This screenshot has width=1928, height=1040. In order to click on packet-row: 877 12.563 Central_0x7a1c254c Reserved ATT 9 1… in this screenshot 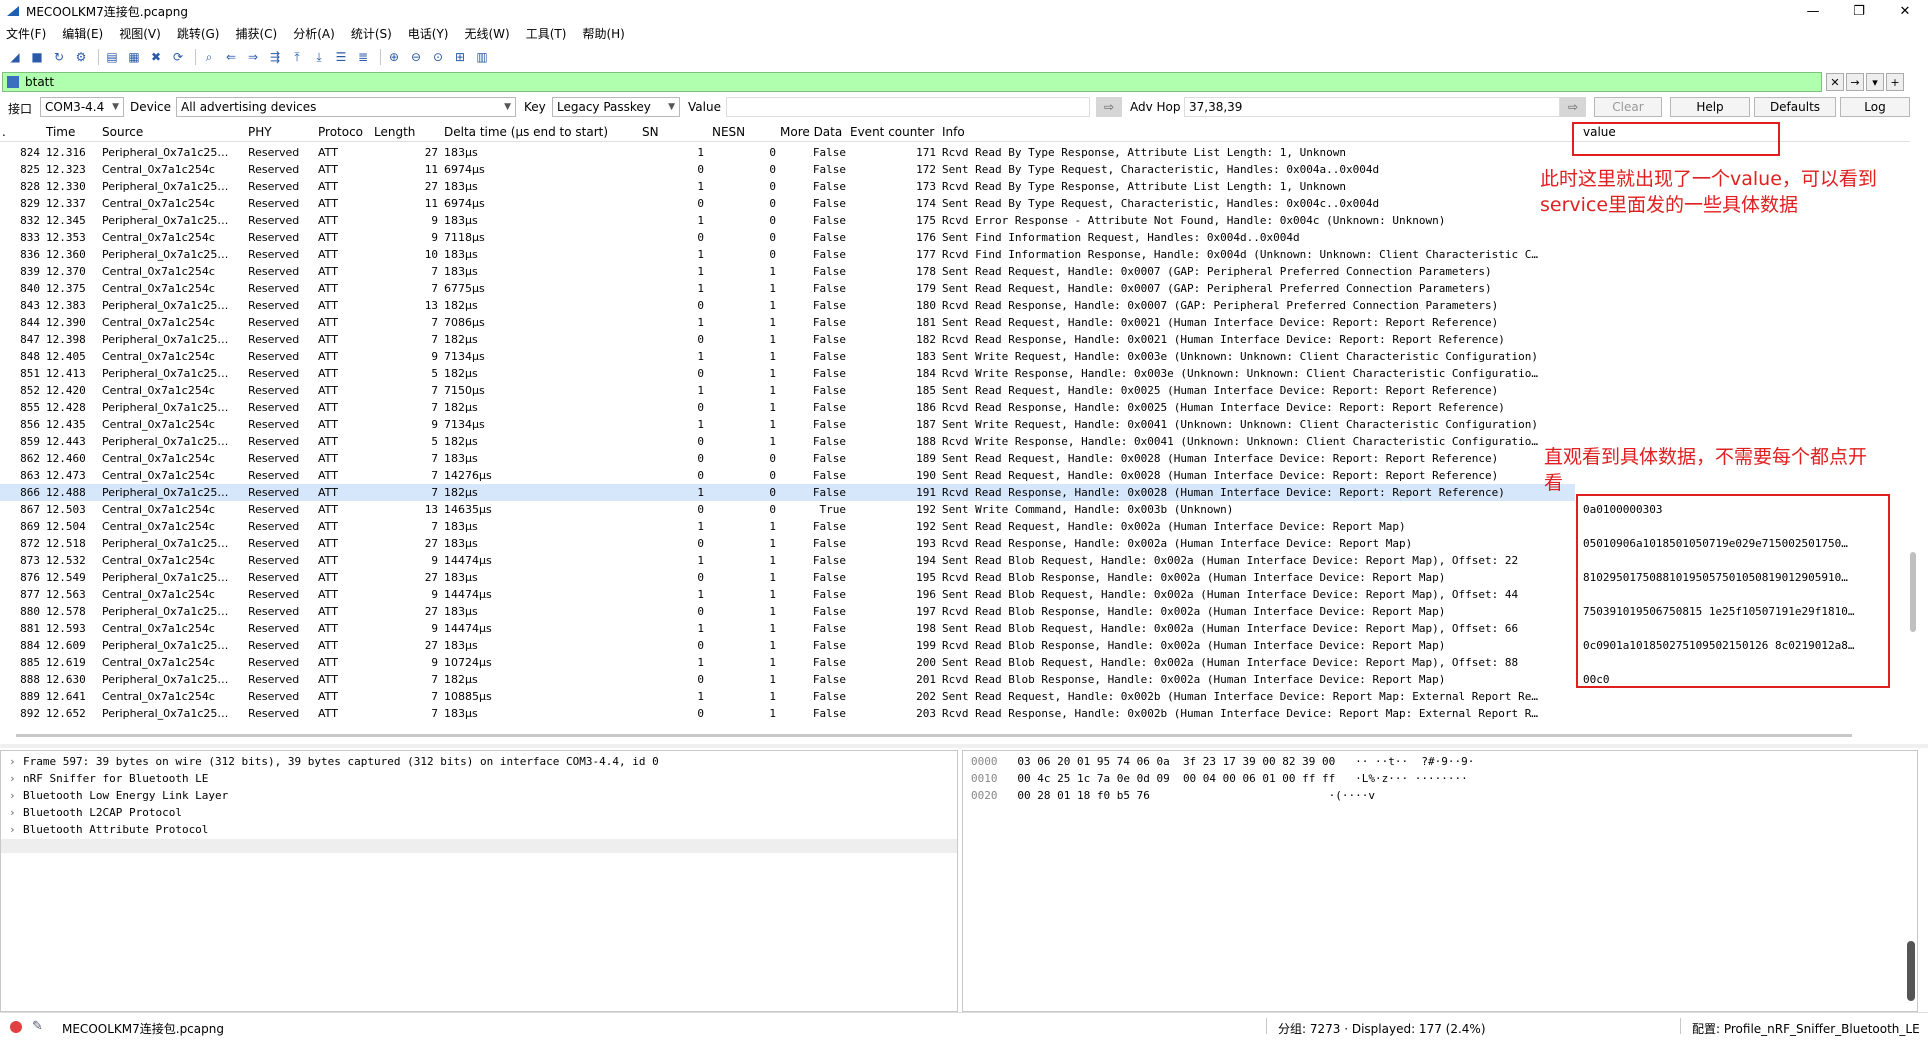, I will do `click(787, 594)`.